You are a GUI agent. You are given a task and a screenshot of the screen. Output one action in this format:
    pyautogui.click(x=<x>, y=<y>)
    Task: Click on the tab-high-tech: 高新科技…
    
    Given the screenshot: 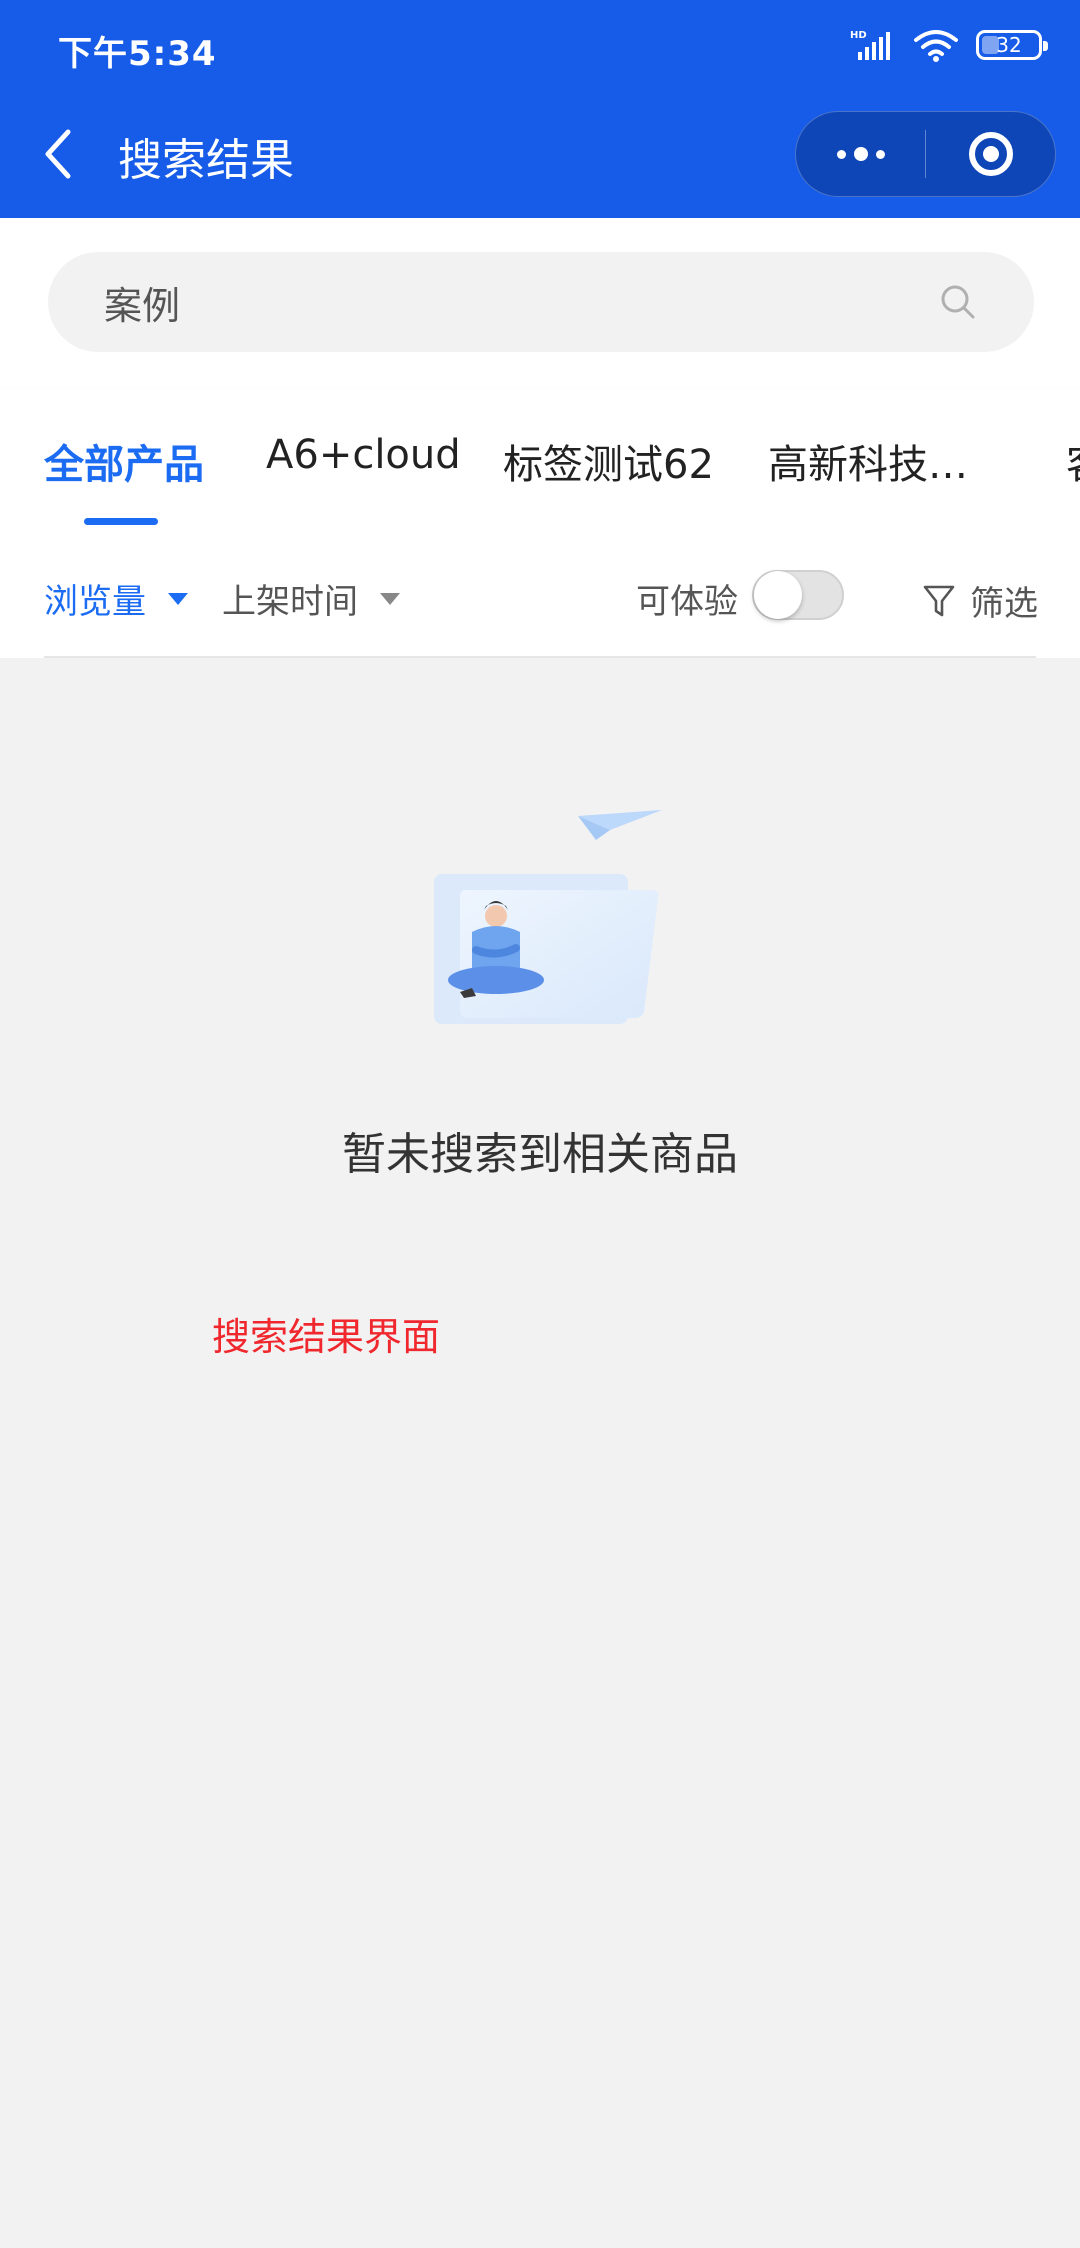 What is the action you would take?
    pyautogui.click(x=868, y=461)
    